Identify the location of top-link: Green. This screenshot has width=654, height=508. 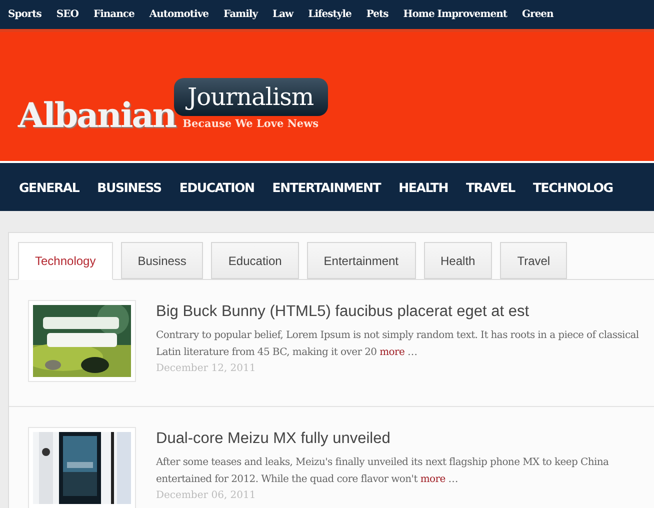
(538, 14).